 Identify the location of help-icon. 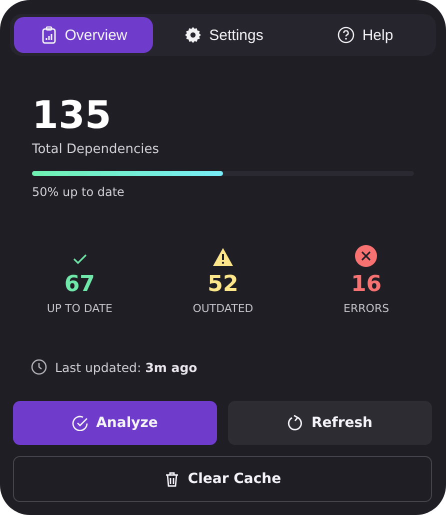
(346, 35).